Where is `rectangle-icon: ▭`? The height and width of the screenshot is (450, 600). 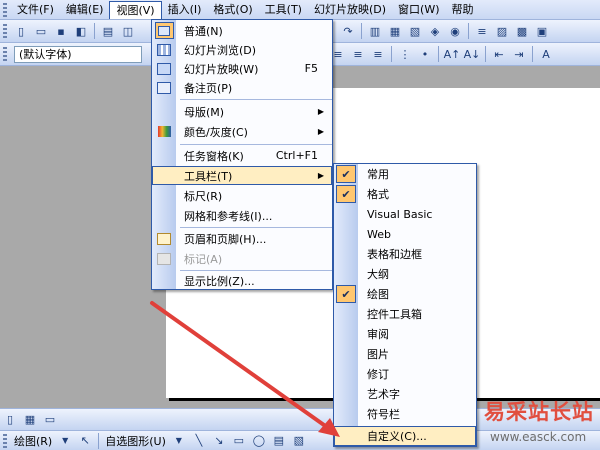 rectangle-icon: ▭ is located at coordinates (239, 441).